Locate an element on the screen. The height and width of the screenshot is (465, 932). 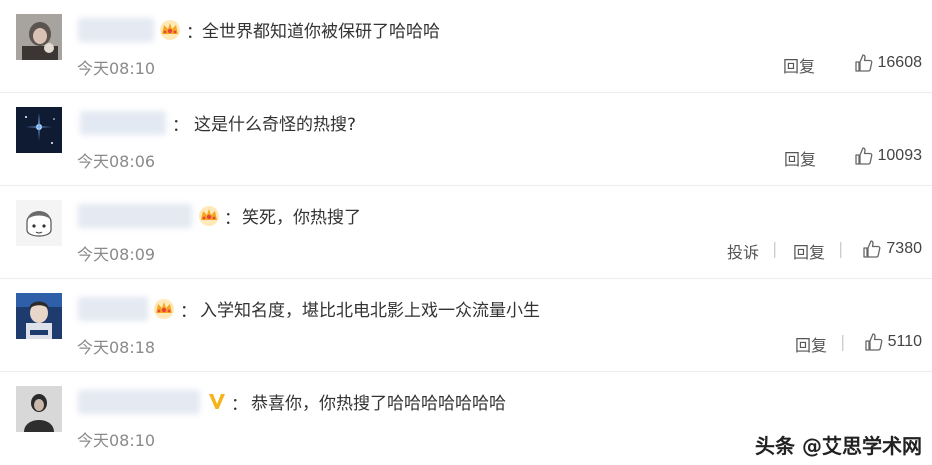
like-button: 7380 is located at coordinates (892, 249).